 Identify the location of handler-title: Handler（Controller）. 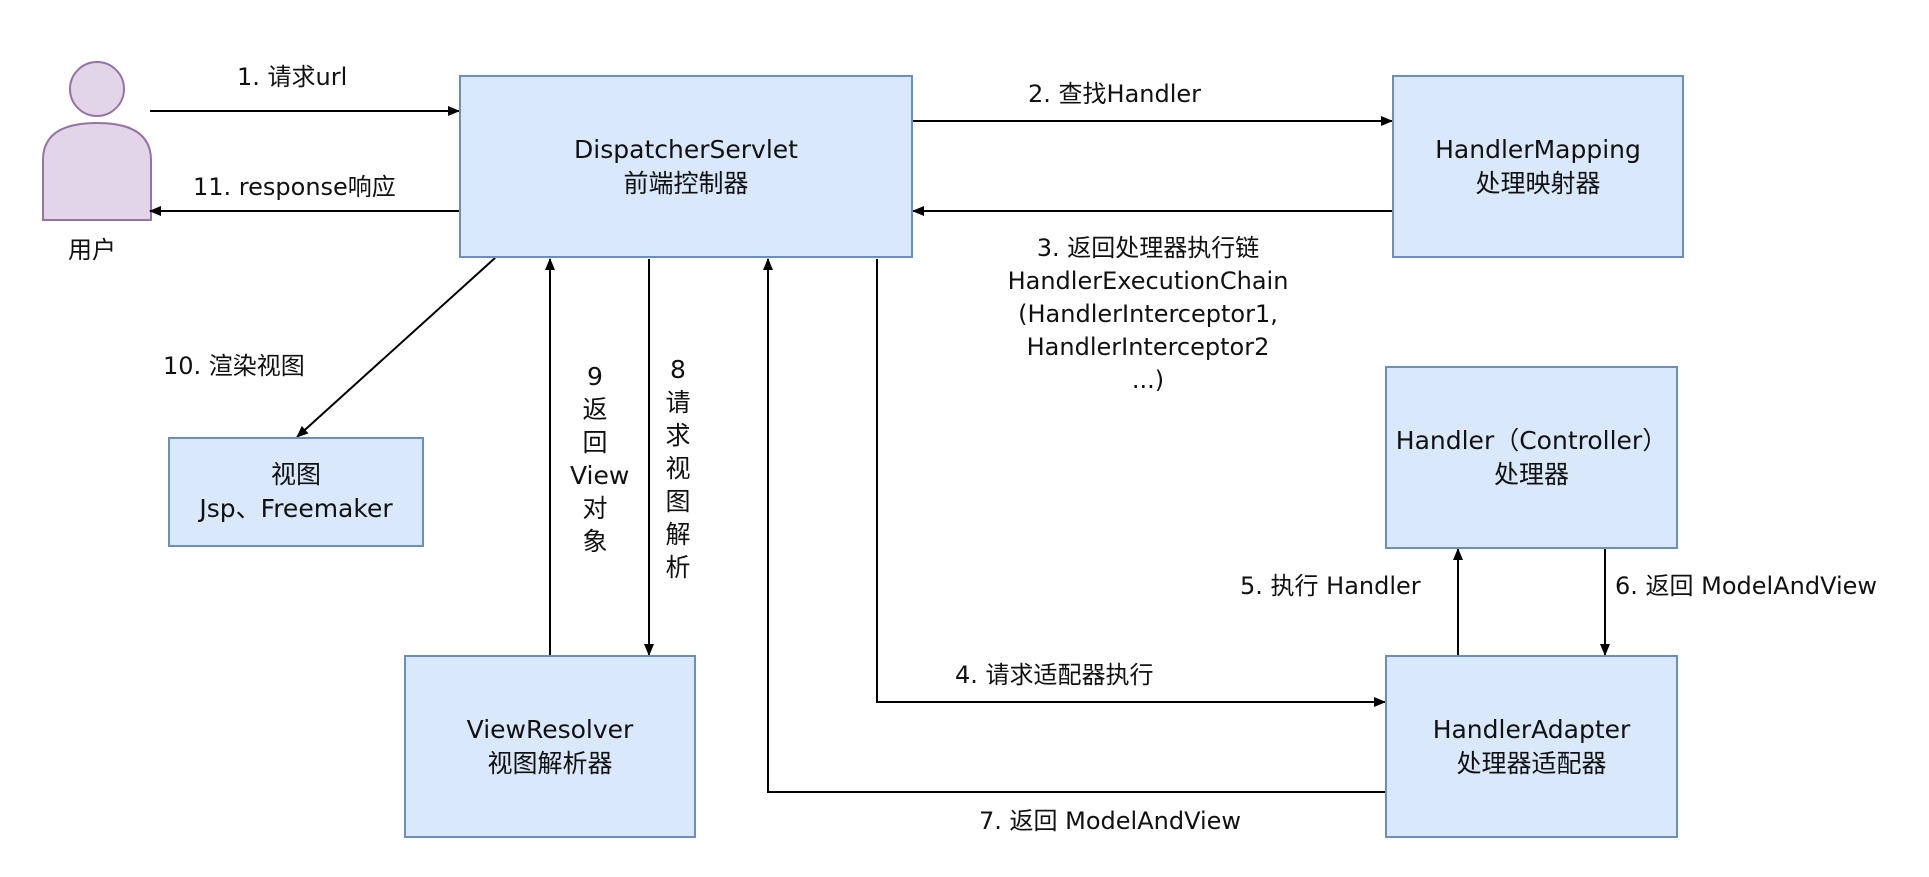
(1531, 440).